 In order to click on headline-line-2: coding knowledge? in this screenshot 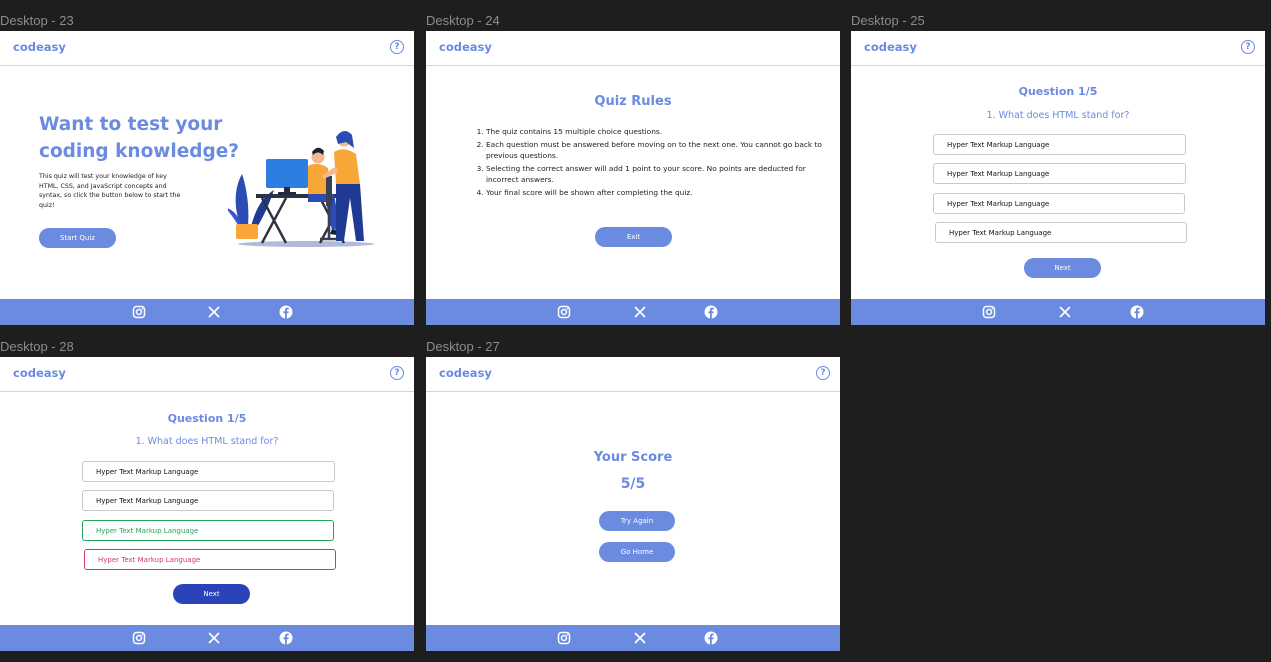, I will do `click(139, 151)`.